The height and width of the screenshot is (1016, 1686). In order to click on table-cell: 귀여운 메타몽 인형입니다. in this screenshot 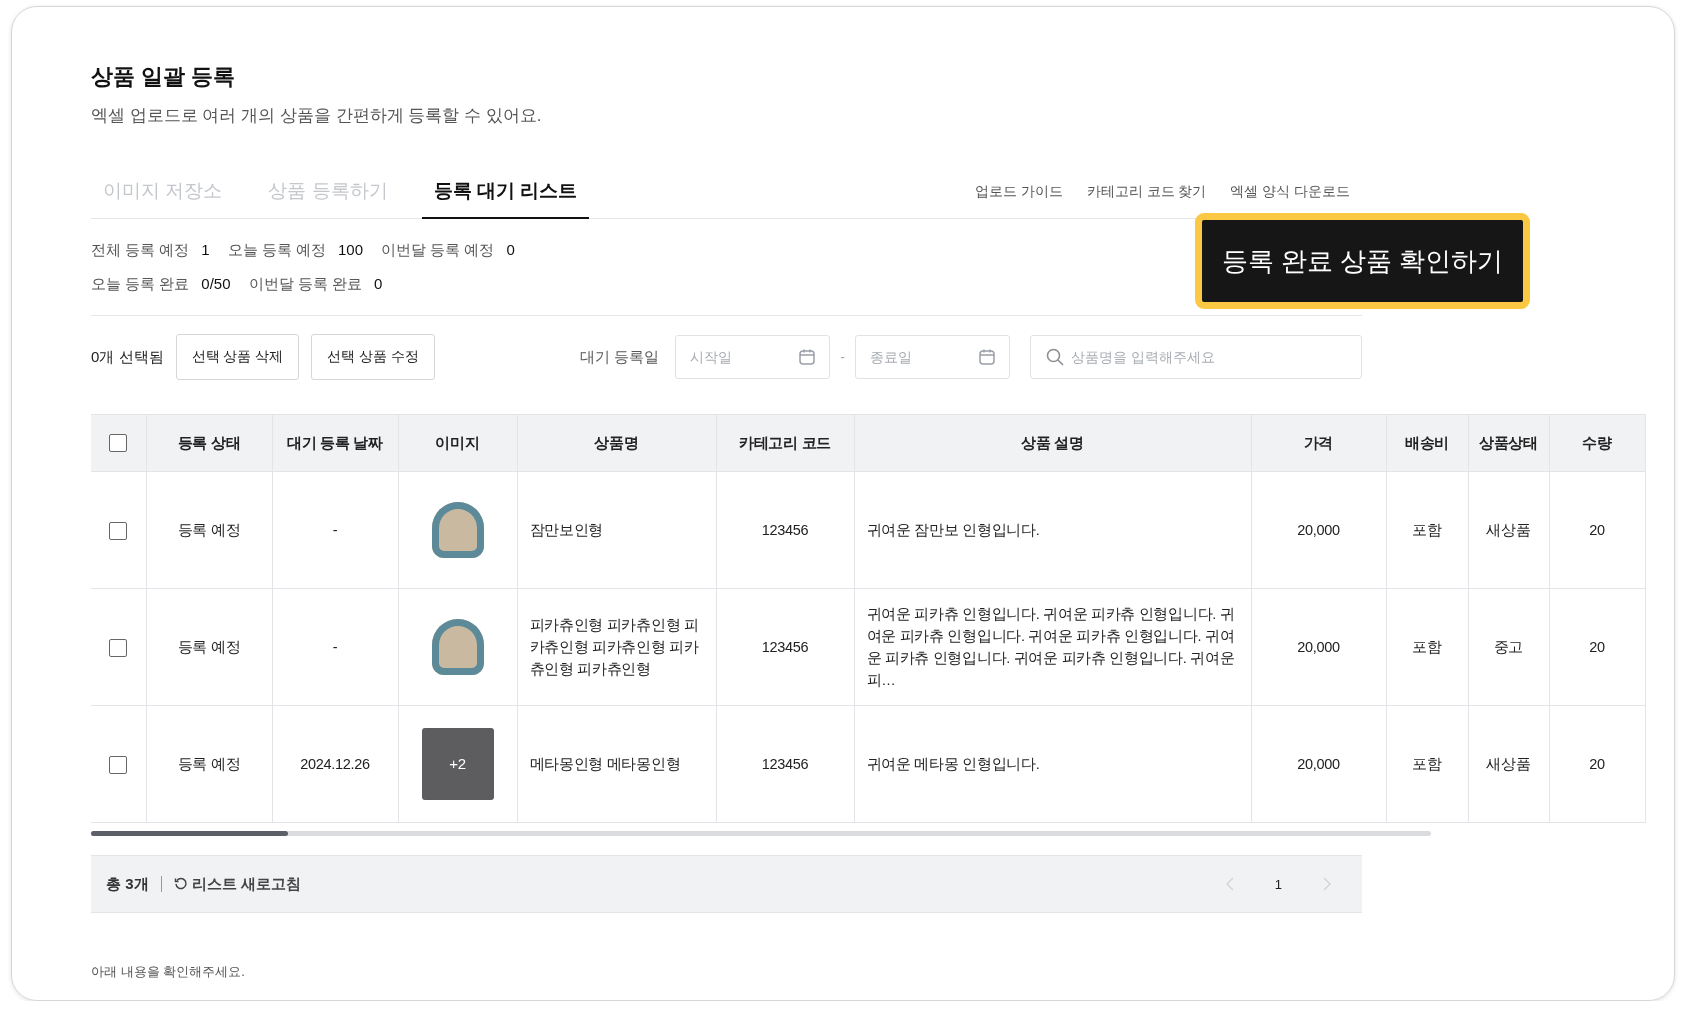, I will do `click(1052, 764)`.